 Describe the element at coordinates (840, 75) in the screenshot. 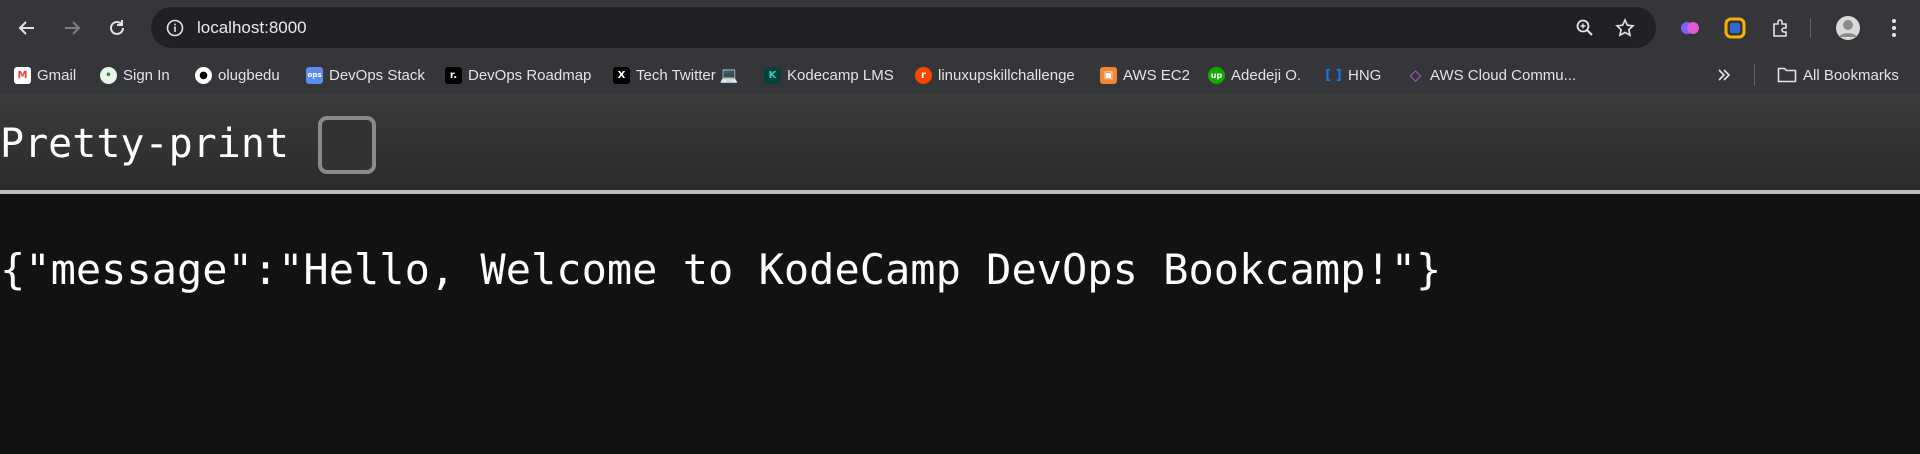

I see `bookmark-label: Kodecamp LMS` at that location.